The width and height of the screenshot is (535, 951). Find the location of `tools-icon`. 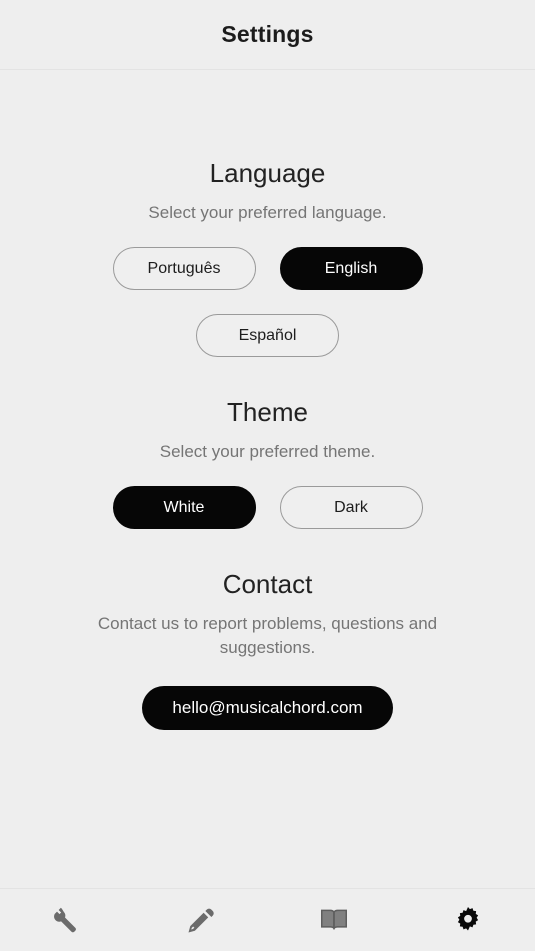

tools-icon is located at coordinates (67, 920).